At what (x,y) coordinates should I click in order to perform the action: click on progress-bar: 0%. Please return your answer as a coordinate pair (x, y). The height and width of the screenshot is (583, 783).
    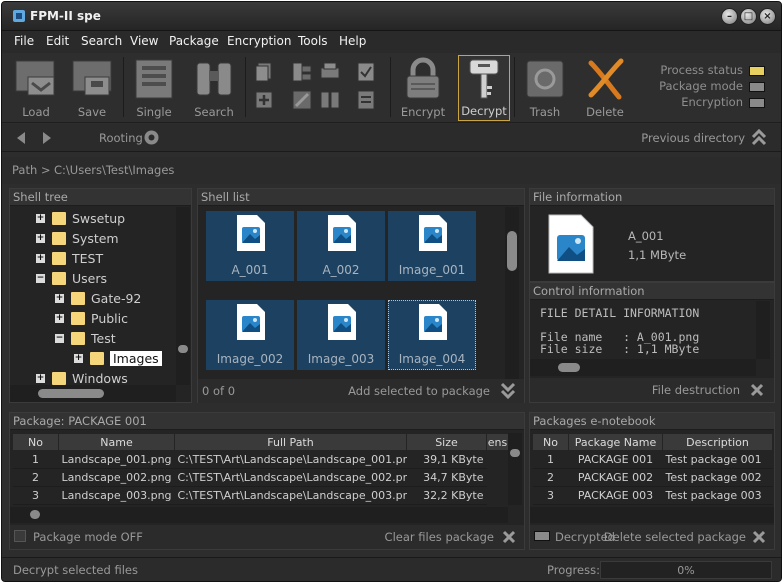
    Looking at the image, I should click on (686, 570).